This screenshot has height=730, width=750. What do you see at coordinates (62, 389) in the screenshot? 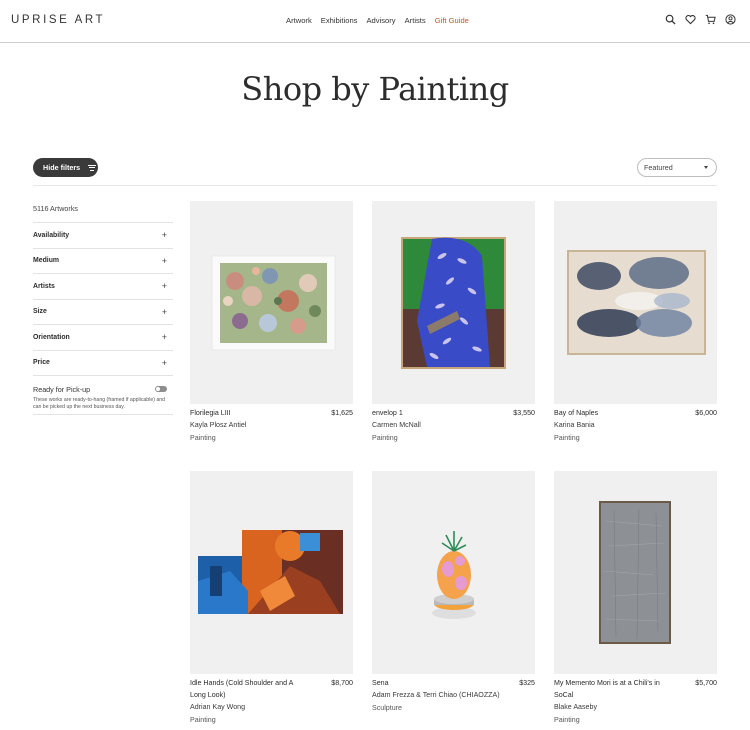
I see `pickup-label: Ready for Pick-up` at bounding box center [62, 389].